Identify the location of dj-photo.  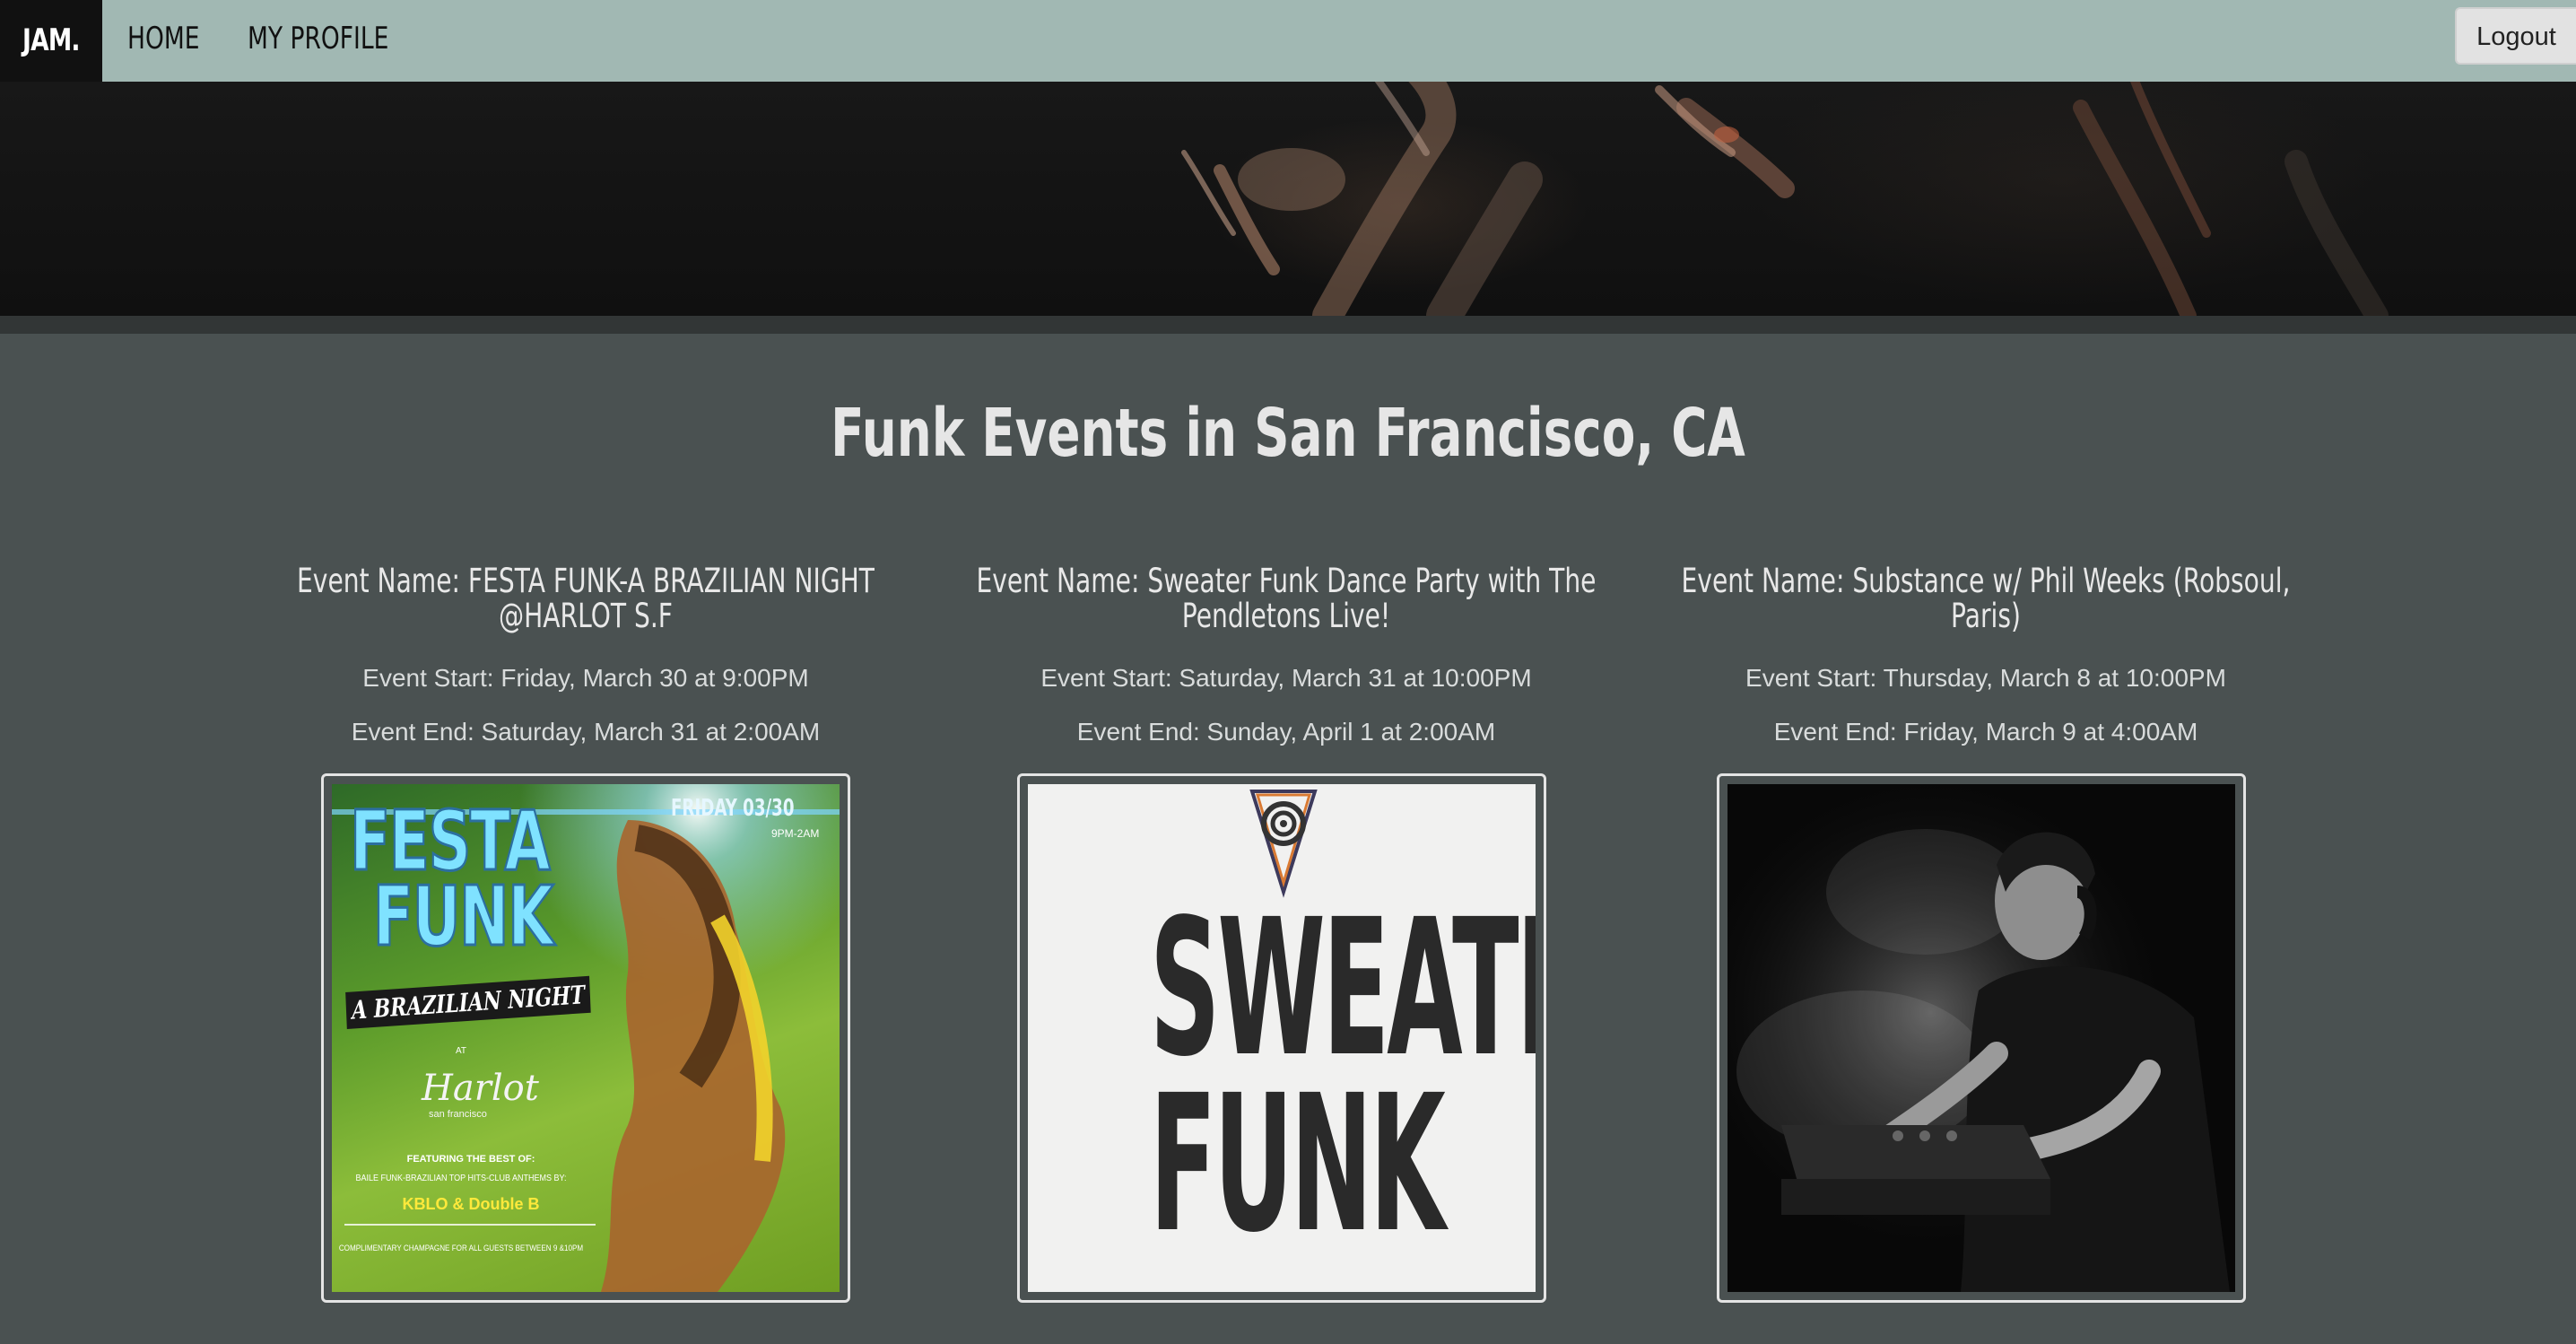
(1981, 1038).